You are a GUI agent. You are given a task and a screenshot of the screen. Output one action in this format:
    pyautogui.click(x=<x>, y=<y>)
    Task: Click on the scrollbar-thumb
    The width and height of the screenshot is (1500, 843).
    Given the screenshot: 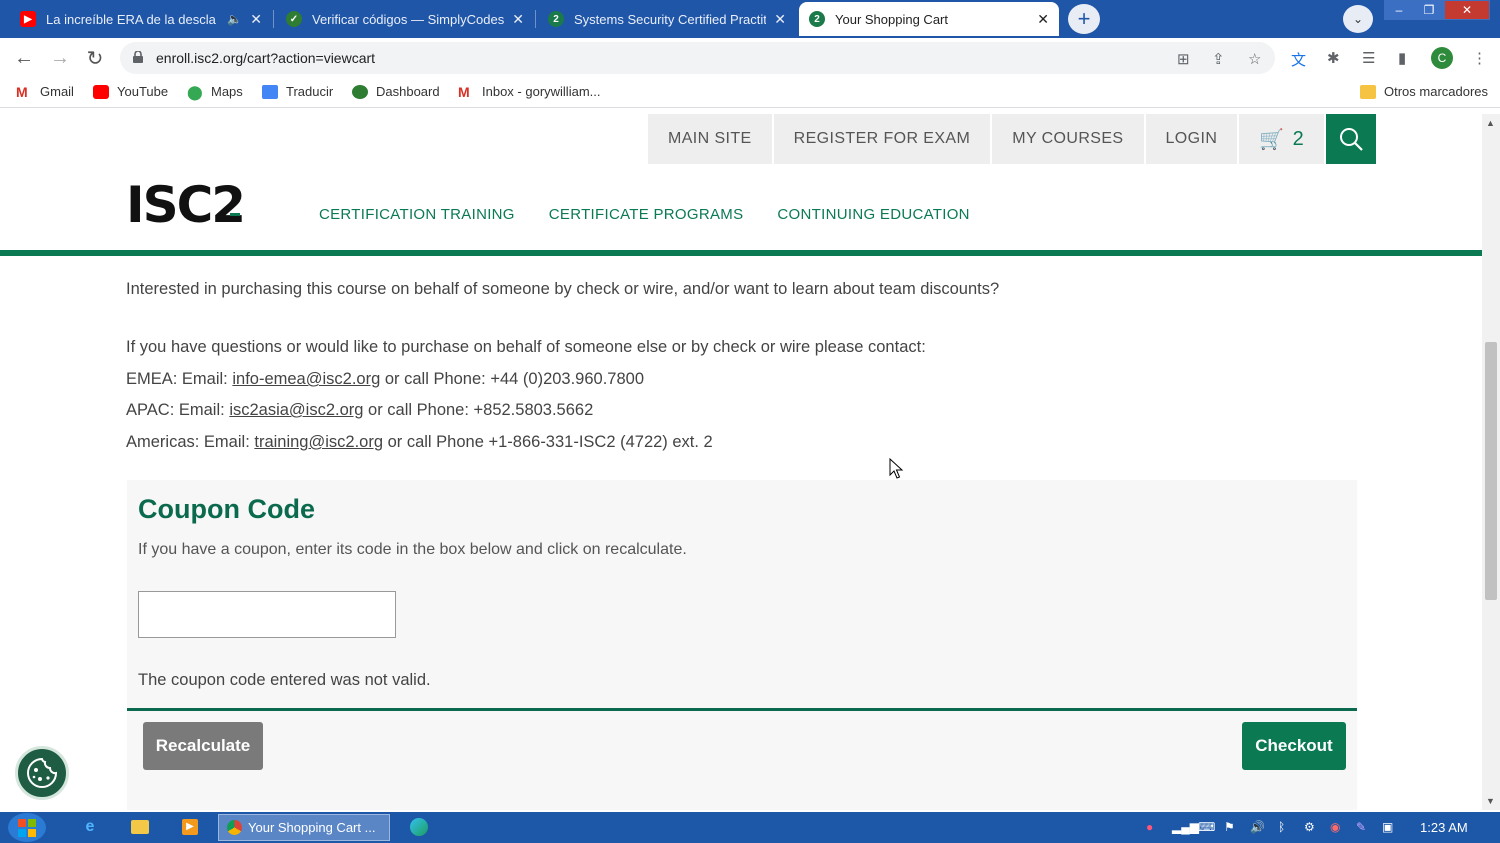 What is the action you would take?
    pyautogui.click(x=1491, y=471)
    